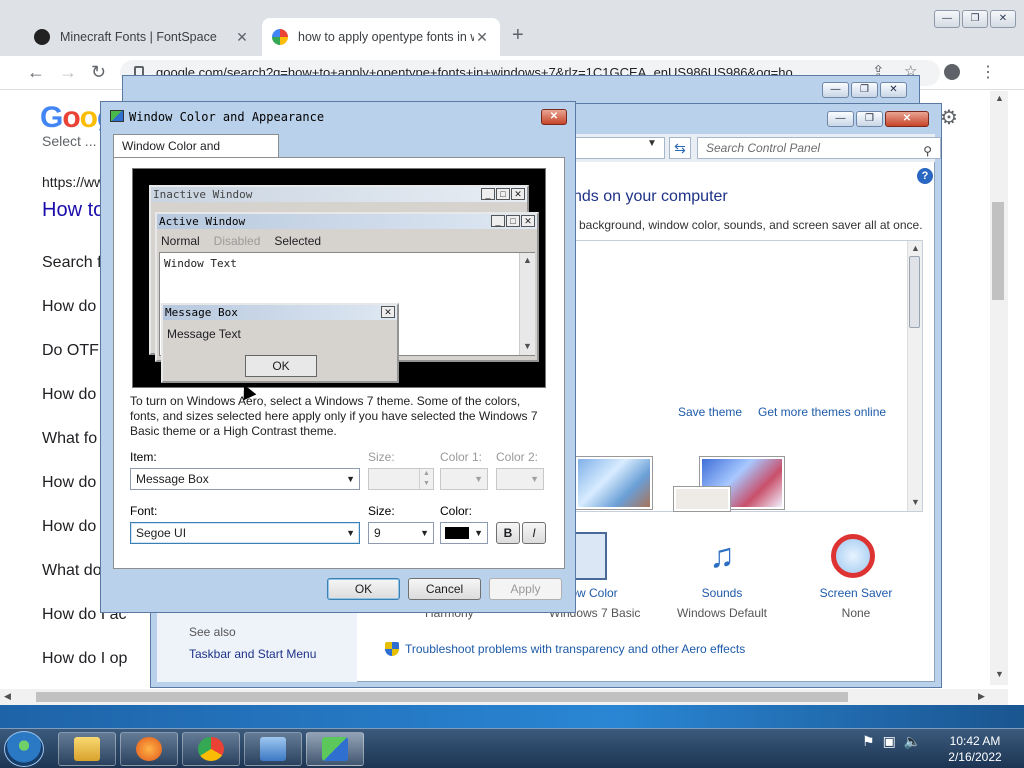  Describe the element at coordinates (722, 603) in the screenshot. I see `sounds-option: Sounds Windows Default` at that location.